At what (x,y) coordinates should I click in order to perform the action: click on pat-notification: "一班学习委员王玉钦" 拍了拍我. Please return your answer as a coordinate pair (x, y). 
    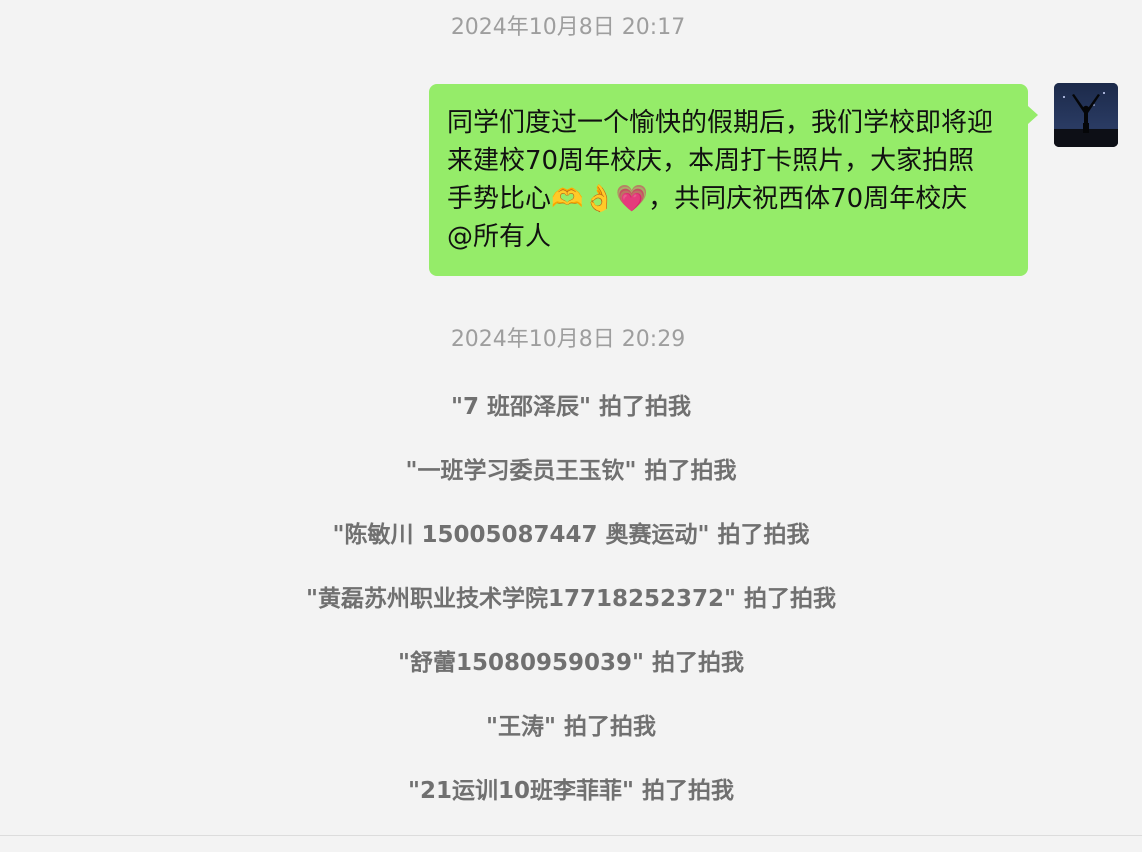
    Looking at the image, I should click on (571, 483).